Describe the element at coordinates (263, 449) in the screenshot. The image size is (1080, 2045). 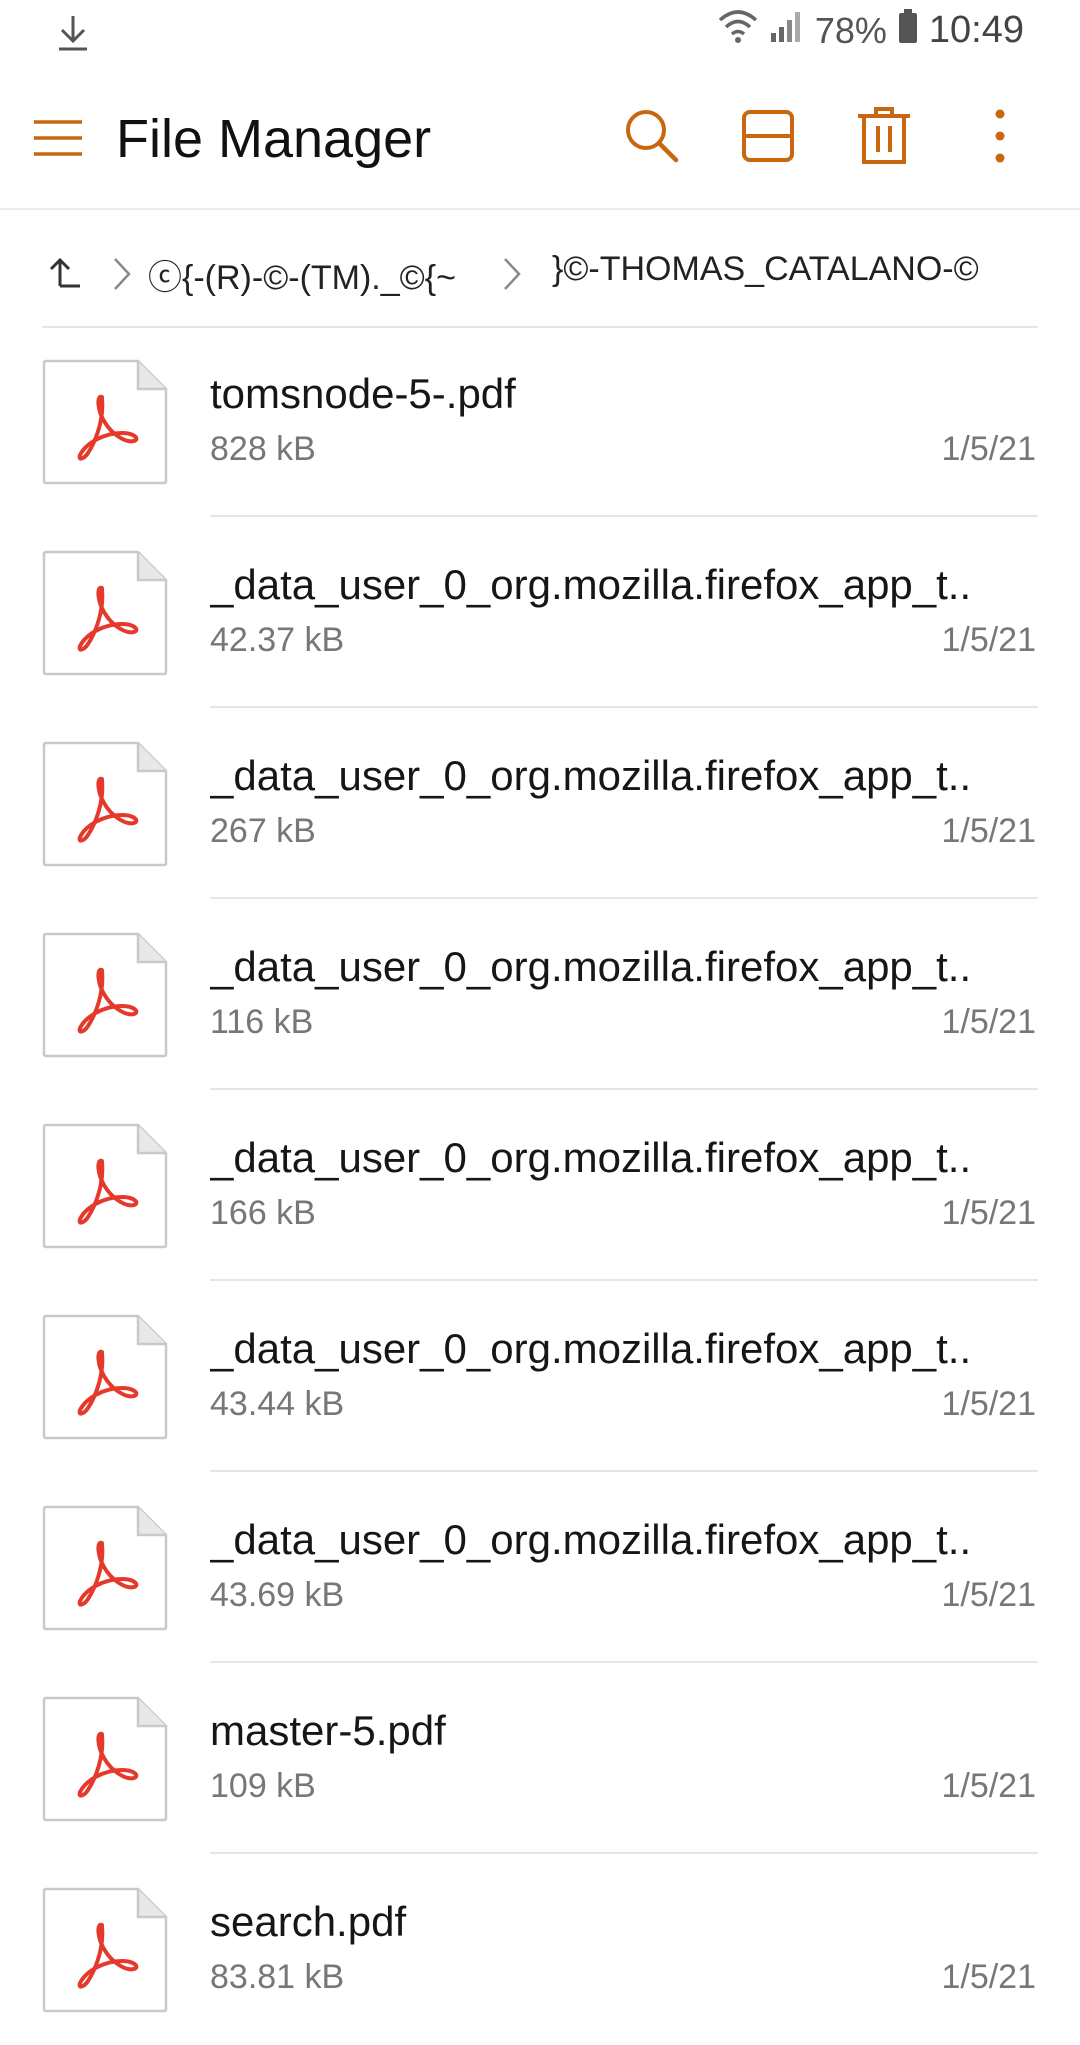
I see `file-size: 828 kB` at that location.